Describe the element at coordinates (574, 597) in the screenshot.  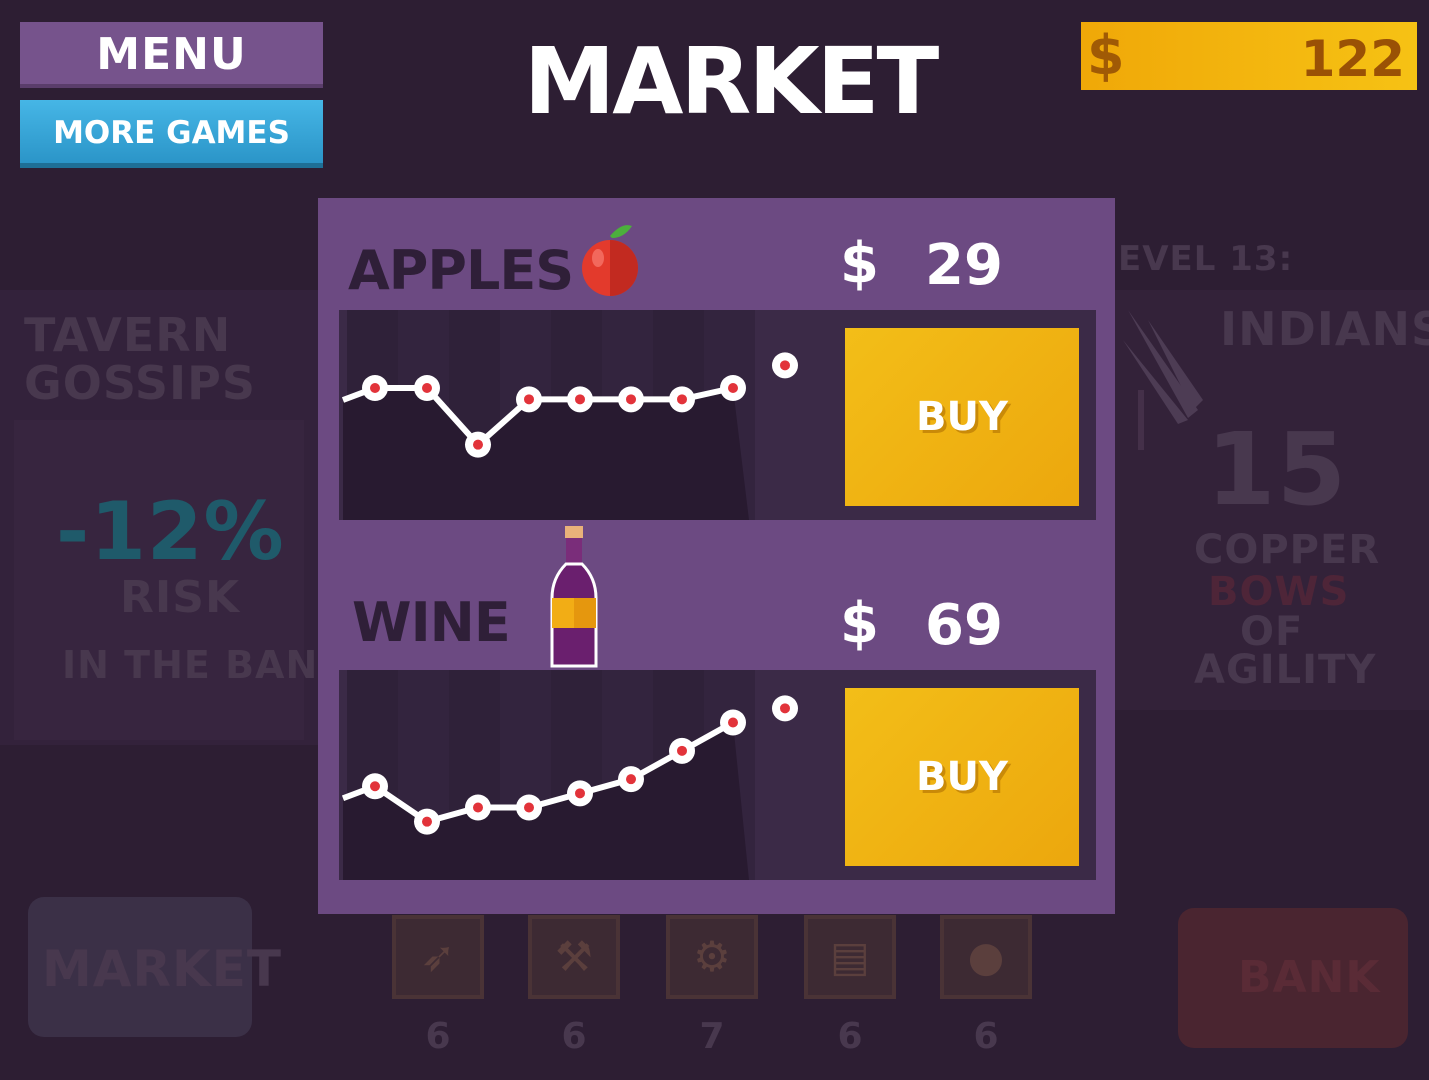
I see `wine-bottle-icon` at that location.